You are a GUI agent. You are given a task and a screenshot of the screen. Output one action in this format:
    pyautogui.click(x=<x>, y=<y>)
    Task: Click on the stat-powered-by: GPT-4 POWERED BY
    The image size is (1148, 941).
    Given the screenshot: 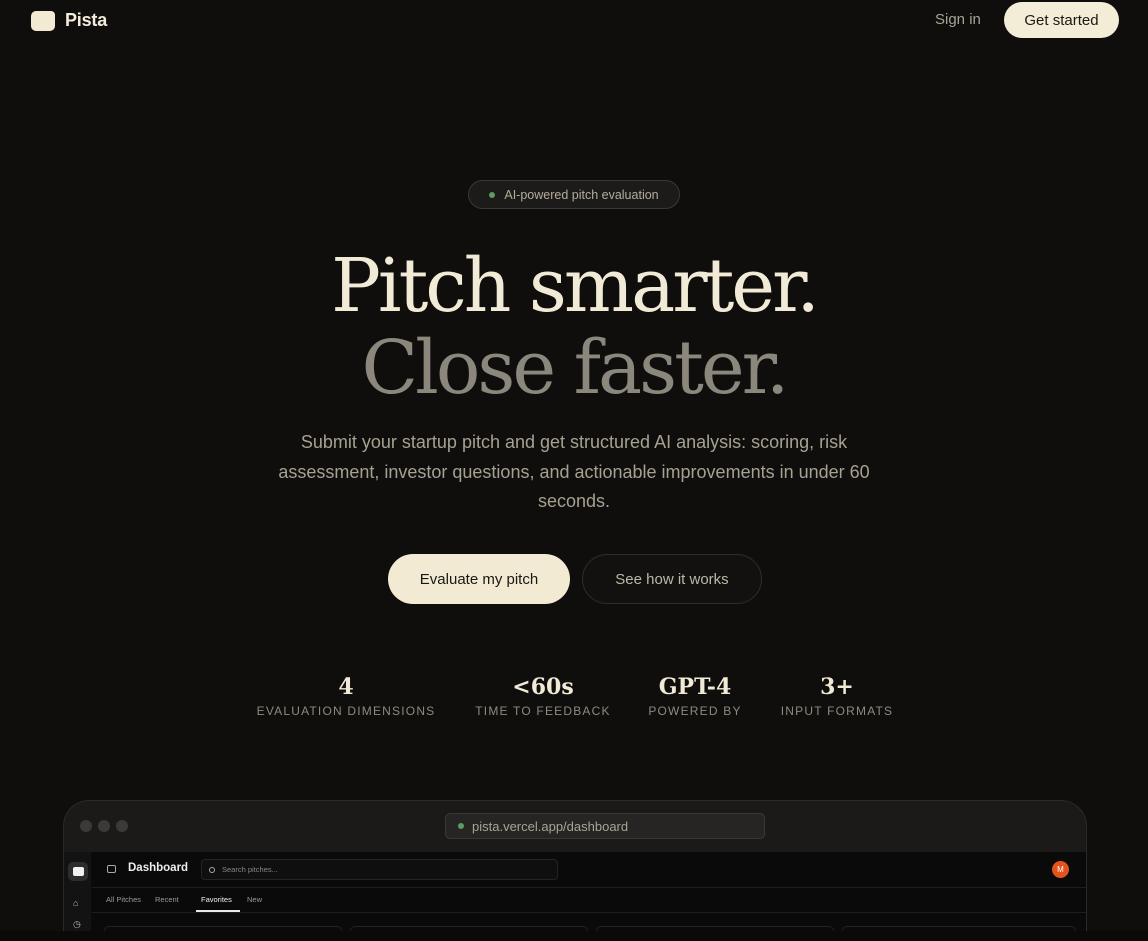 What is the action you would take?
    pyautogui.click(x=695, y=695)
    